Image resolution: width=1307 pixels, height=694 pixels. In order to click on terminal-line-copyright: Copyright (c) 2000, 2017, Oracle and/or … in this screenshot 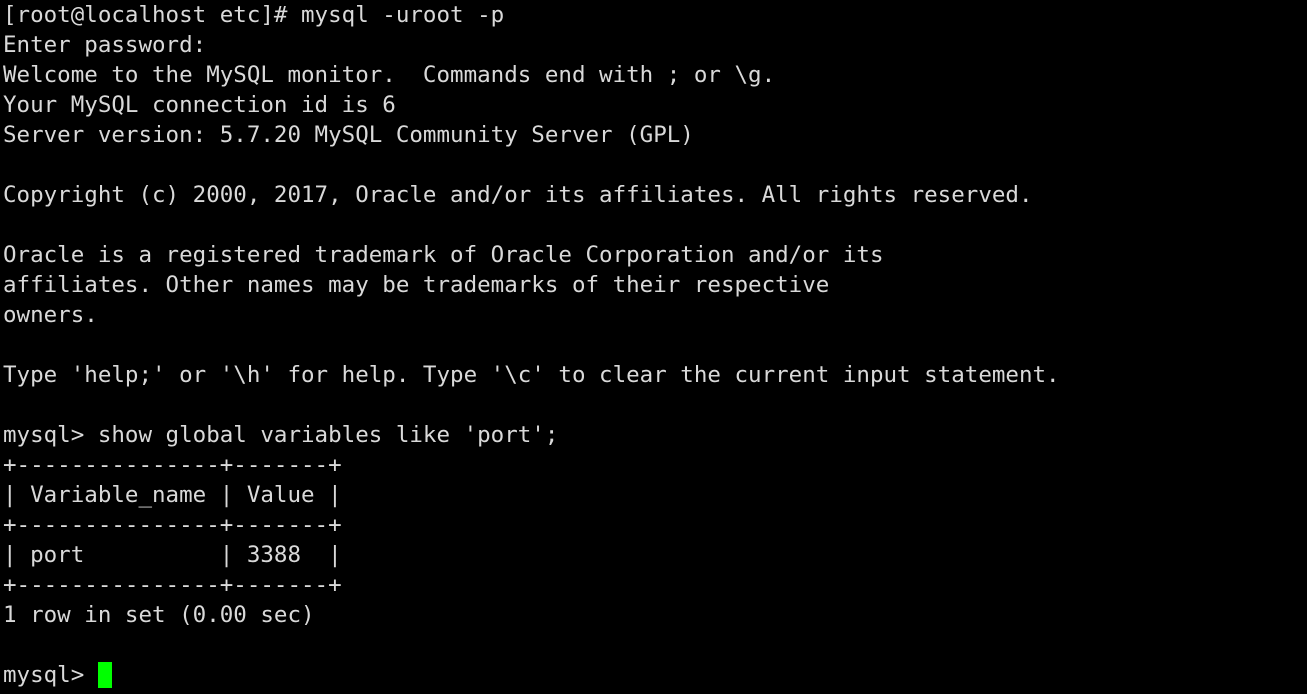, I will do `click(518, 195)`.